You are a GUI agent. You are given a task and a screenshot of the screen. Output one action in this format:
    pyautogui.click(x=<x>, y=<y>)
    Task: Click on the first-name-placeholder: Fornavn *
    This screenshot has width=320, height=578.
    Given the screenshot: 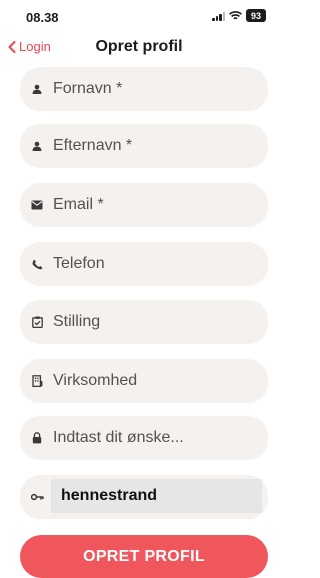 What is the action you would take?
    pyautogui.click(x=88, y=88)
    